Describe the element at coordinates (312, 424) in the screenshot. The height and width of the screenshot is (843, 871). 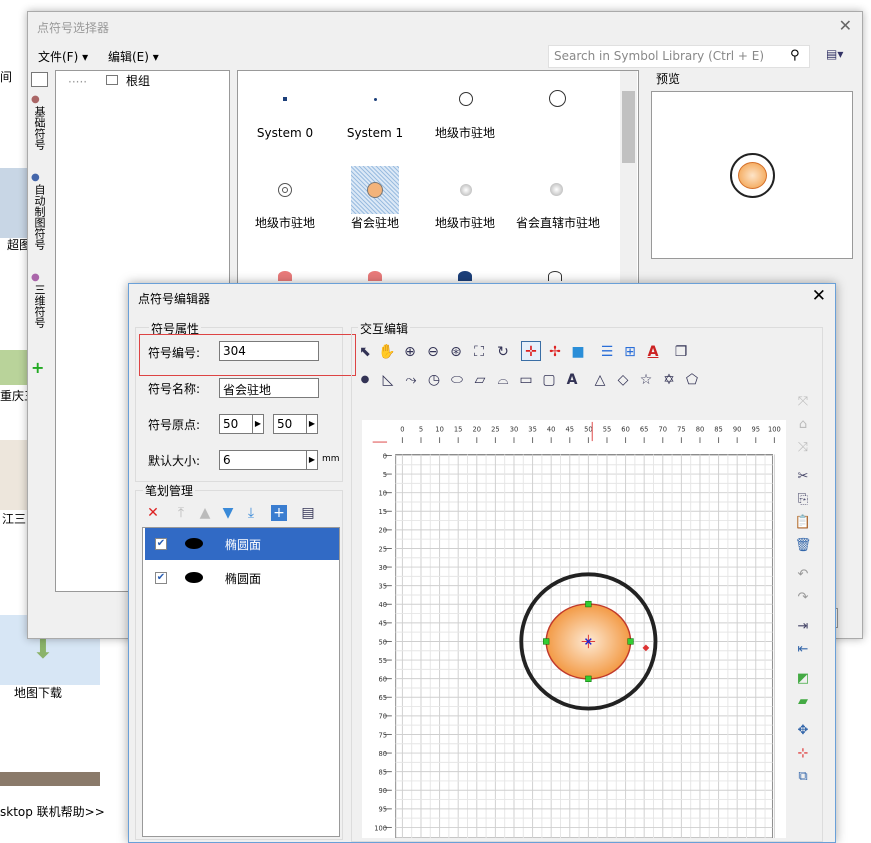
I see `origin-y-spin-icon: ▶` at that location.